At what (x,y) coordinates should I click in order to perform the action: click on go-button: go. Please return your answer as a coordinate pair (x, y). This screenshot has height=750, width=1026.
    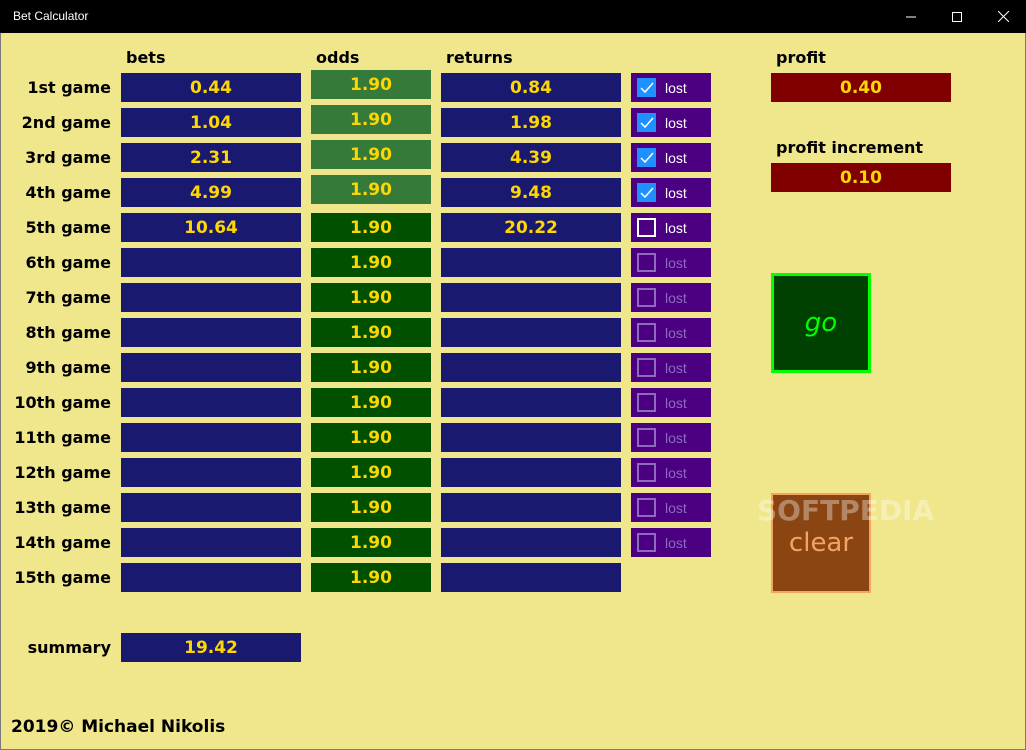
    Looking at the image, I should click on (821, 323).